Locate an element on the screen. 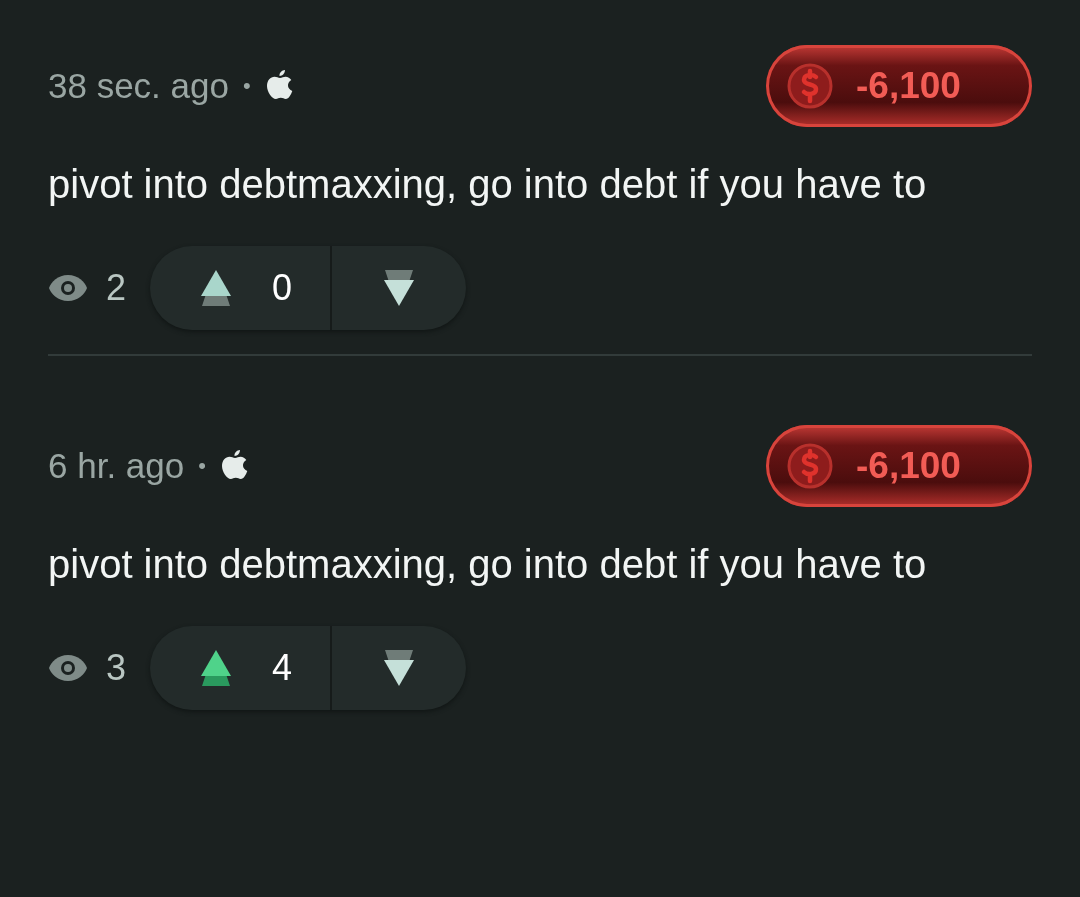  timestamp: 6 hr. ago is located at coordinates (116, 466).